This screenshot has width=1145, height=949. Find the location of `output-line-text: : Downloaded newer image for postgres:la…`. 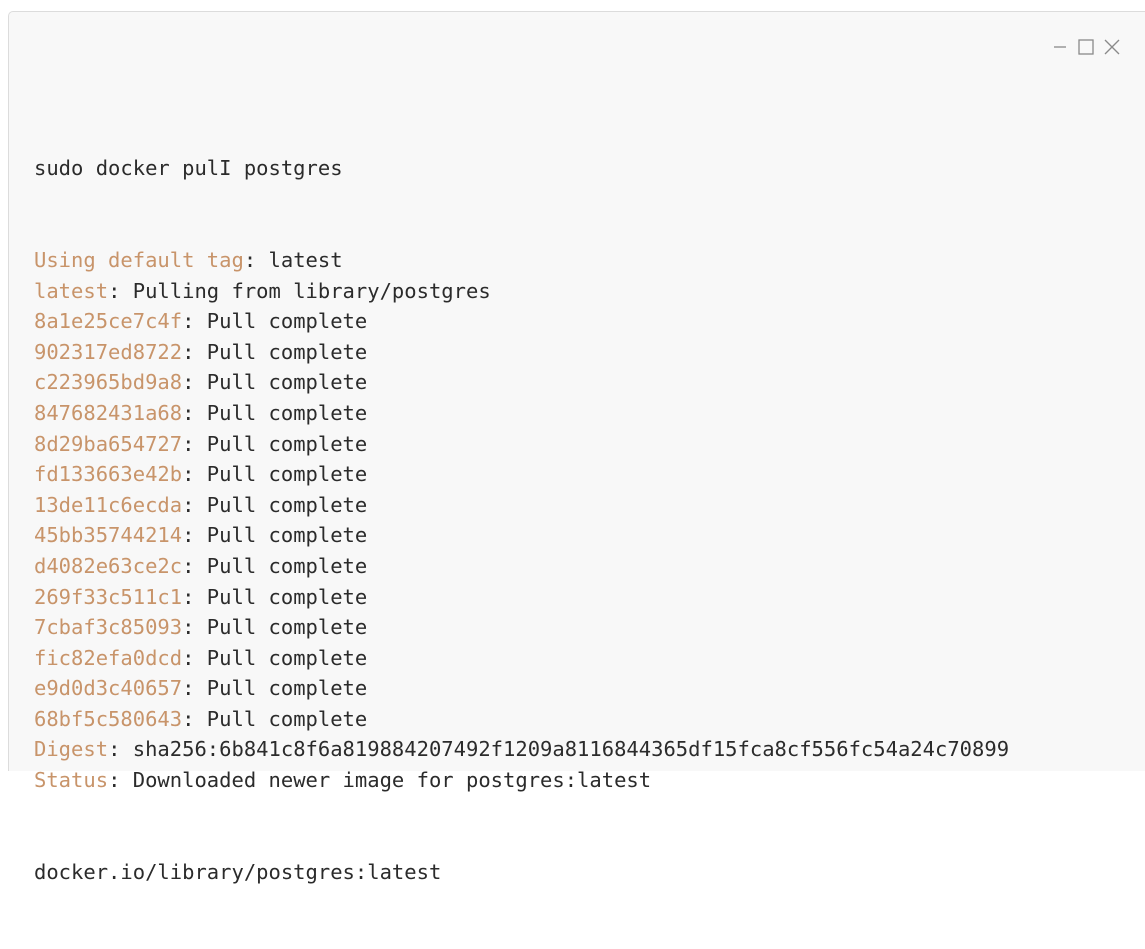

output-line-text: : Downloaded newer image for postgres:la… is located at coordinates (380, 780).